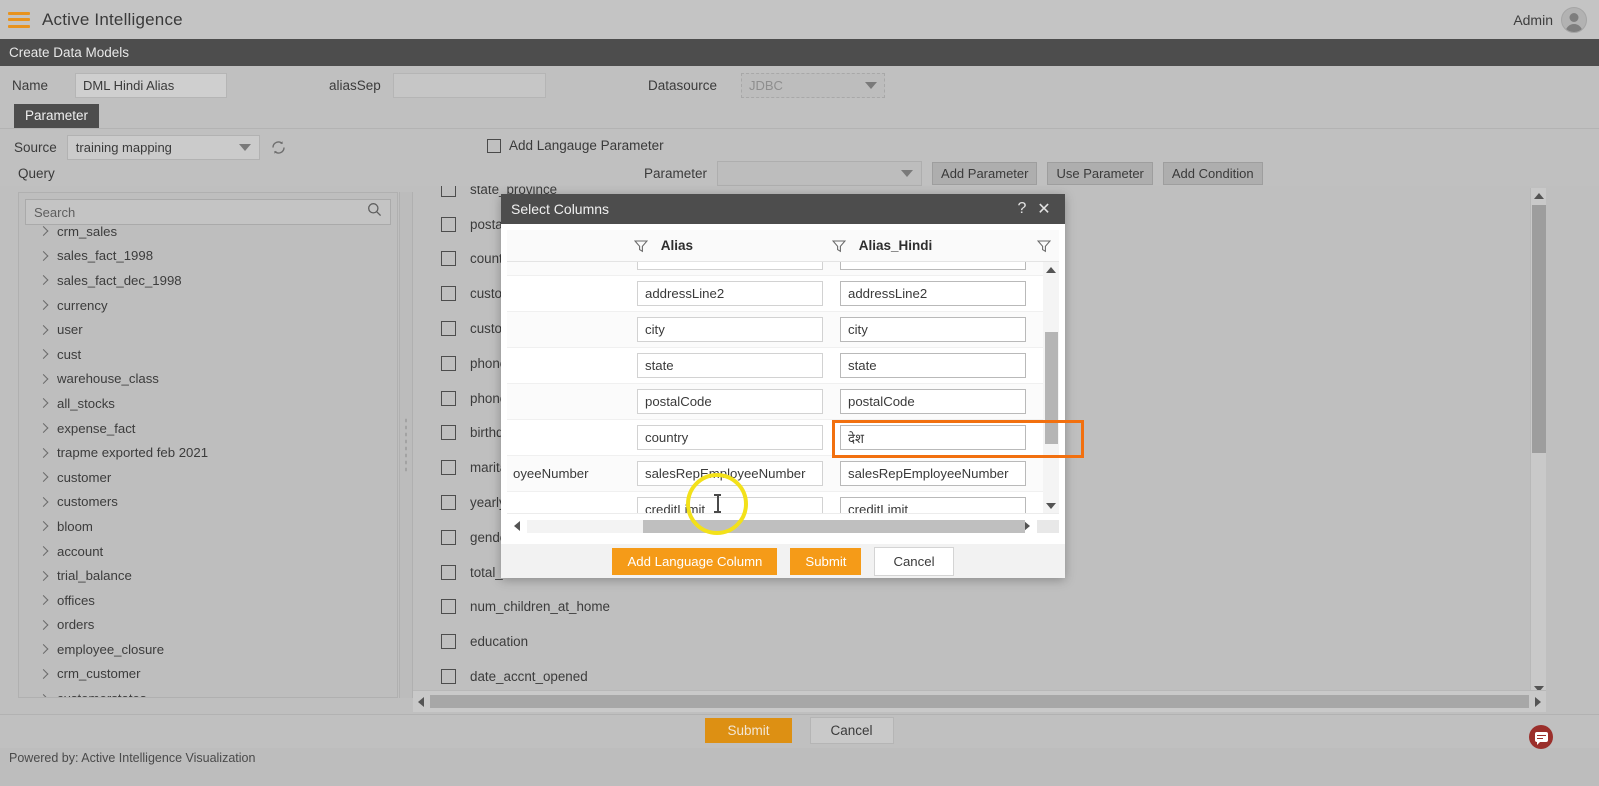 The height and width of the screenshot is (786, 1599). Describe the element at coordinates (278, 147) in the screenshot. I see `refresh-icon` at that location.